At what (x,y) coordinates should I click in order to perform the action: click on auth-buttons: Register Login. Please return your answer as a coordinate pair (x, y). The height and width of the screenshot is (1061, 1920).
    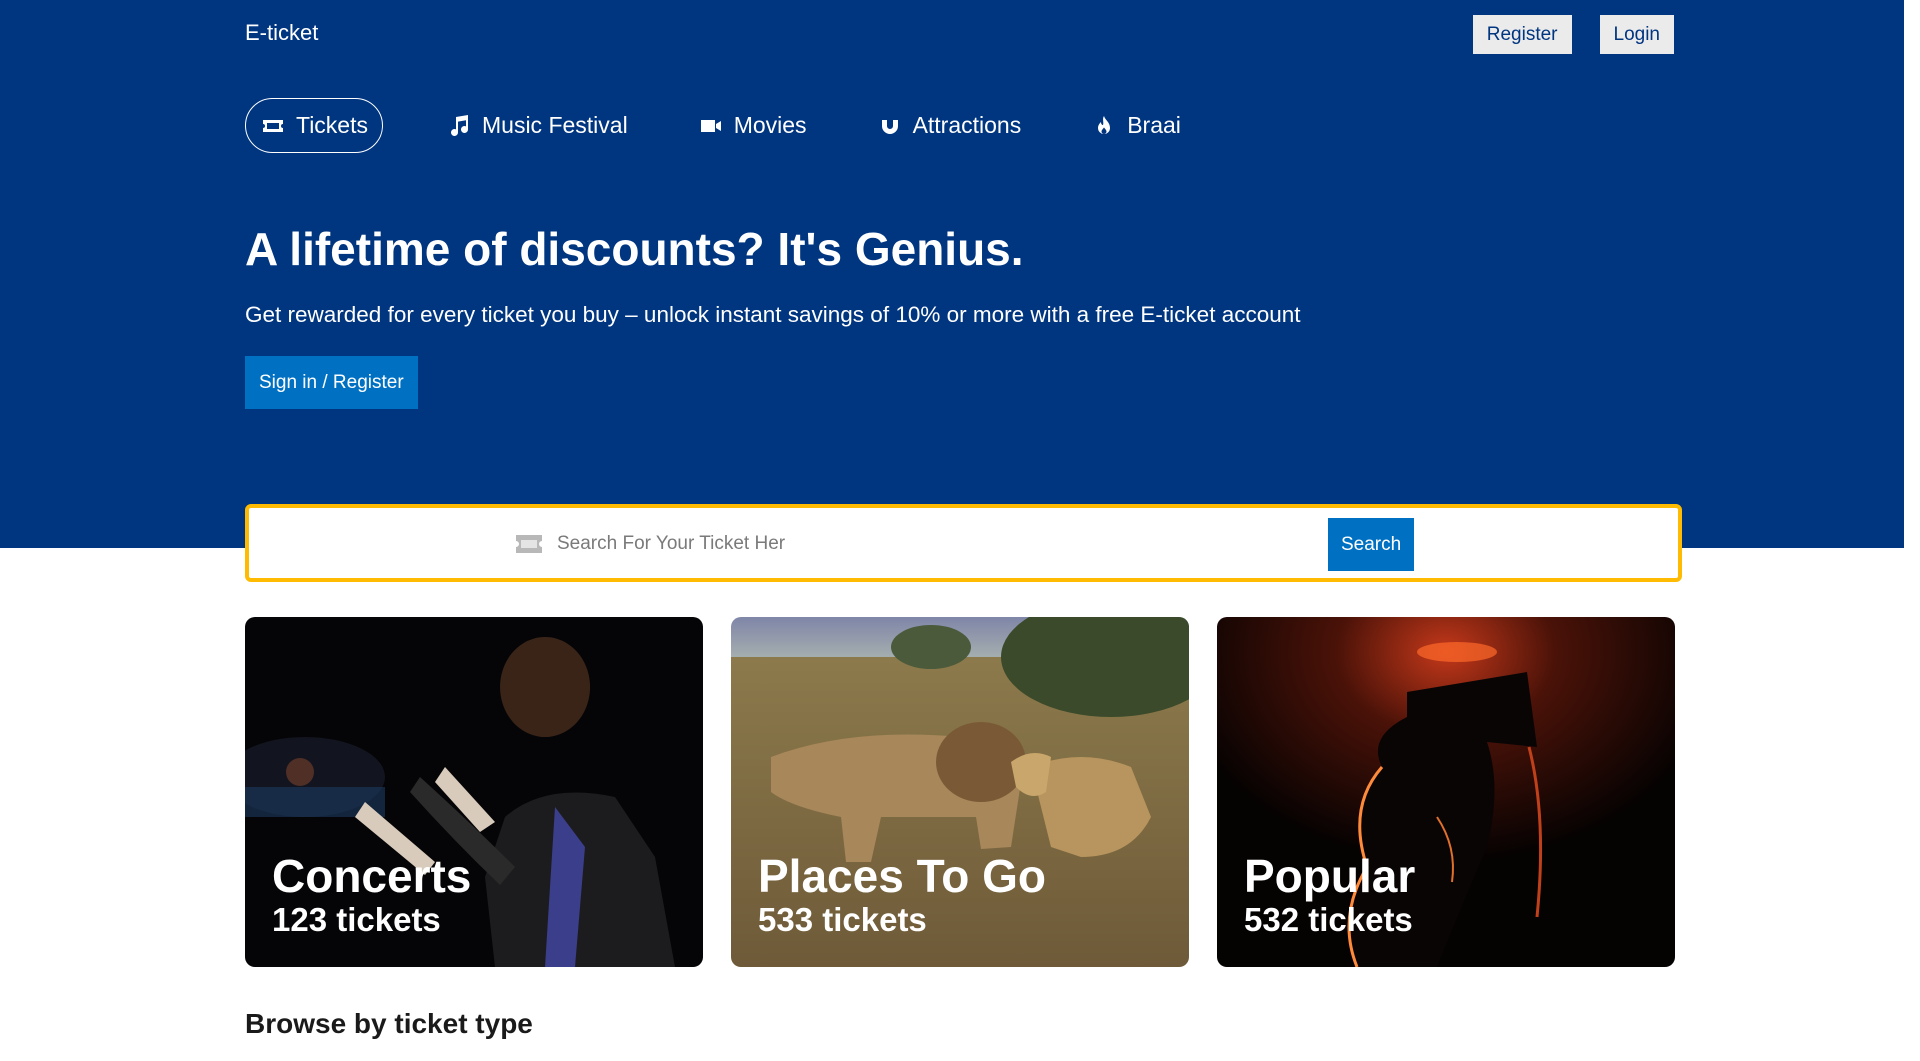
    Looking at the image, I should click on (1573, 34).